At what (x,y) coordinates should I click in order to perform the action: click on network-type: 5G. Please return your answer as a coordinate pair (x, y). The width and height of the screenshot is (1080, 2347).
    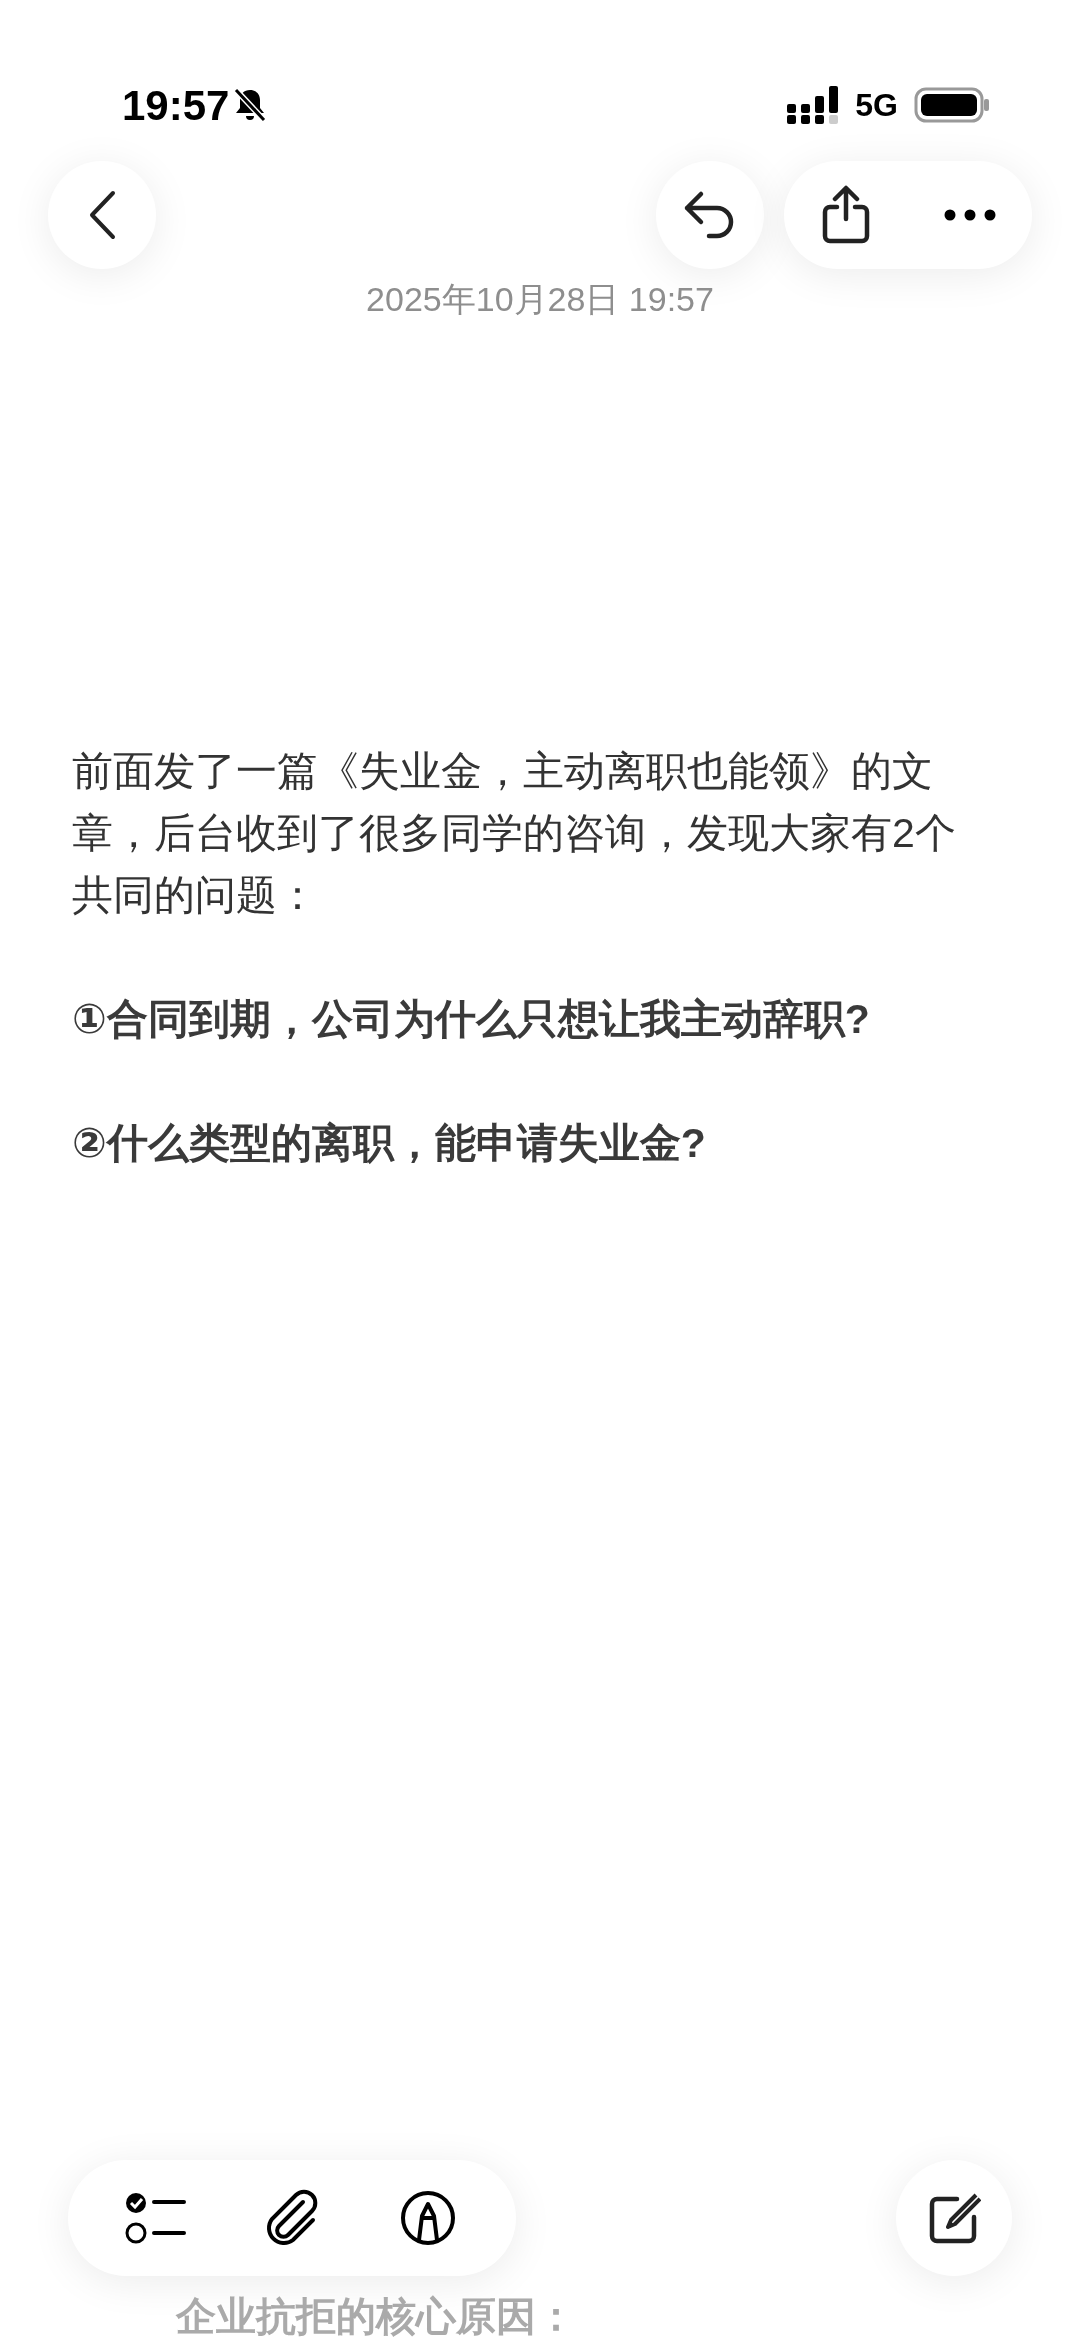
    Looking at the image, I should click on (876, 105).